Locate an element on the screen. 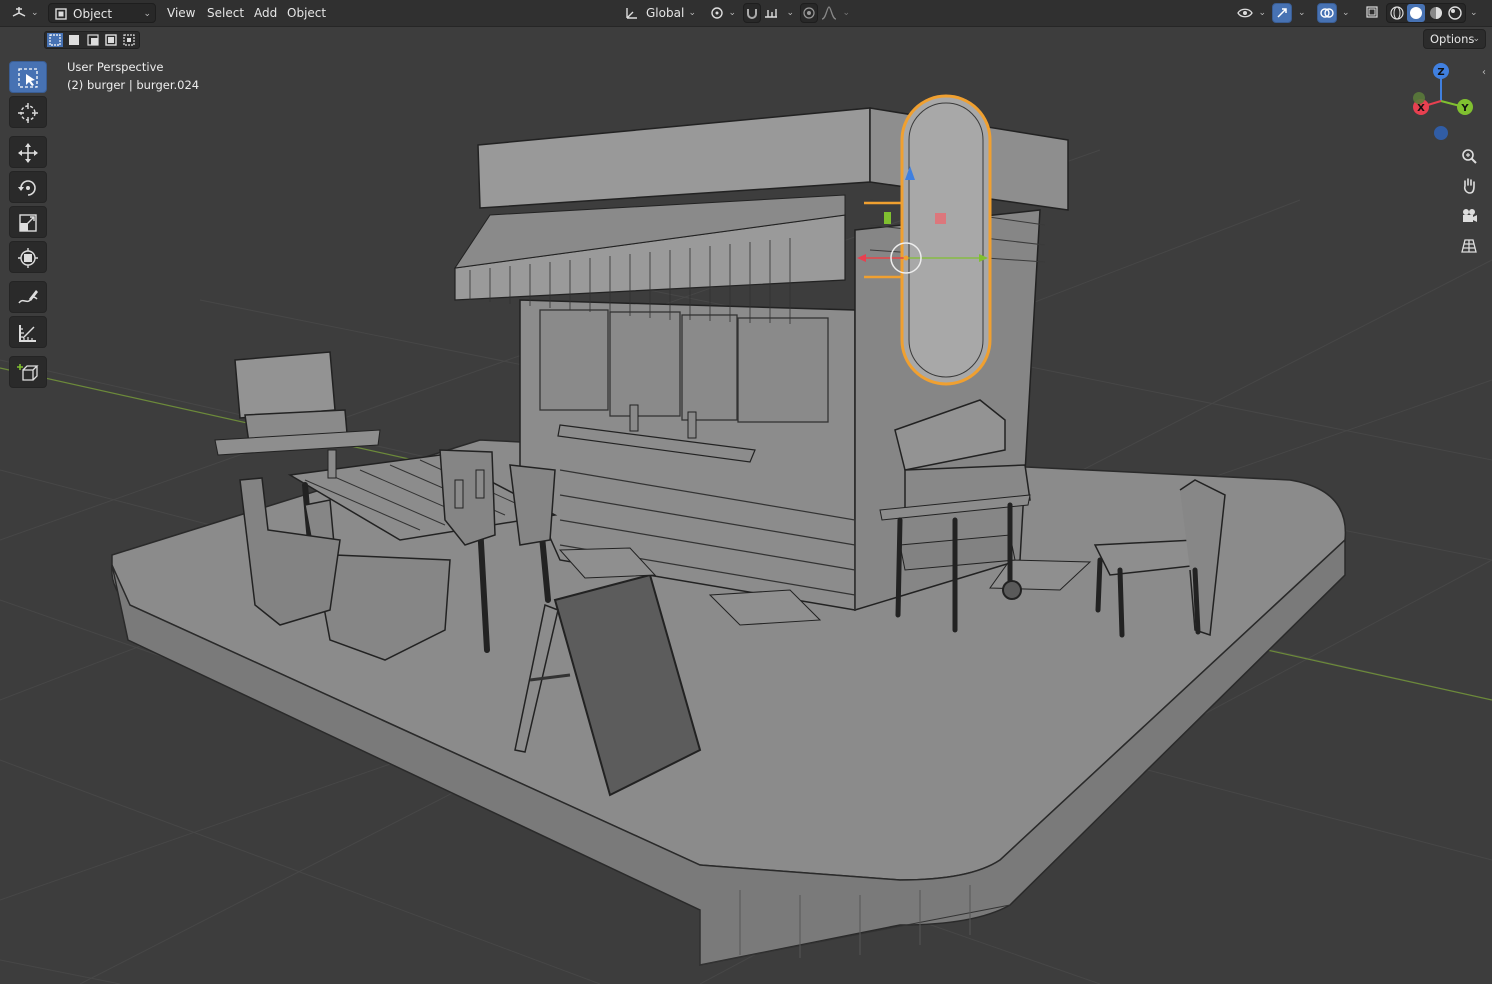 The height and width of the screenshot is (984, 1492). select-mode-bar is located at coordinates (746, 40).